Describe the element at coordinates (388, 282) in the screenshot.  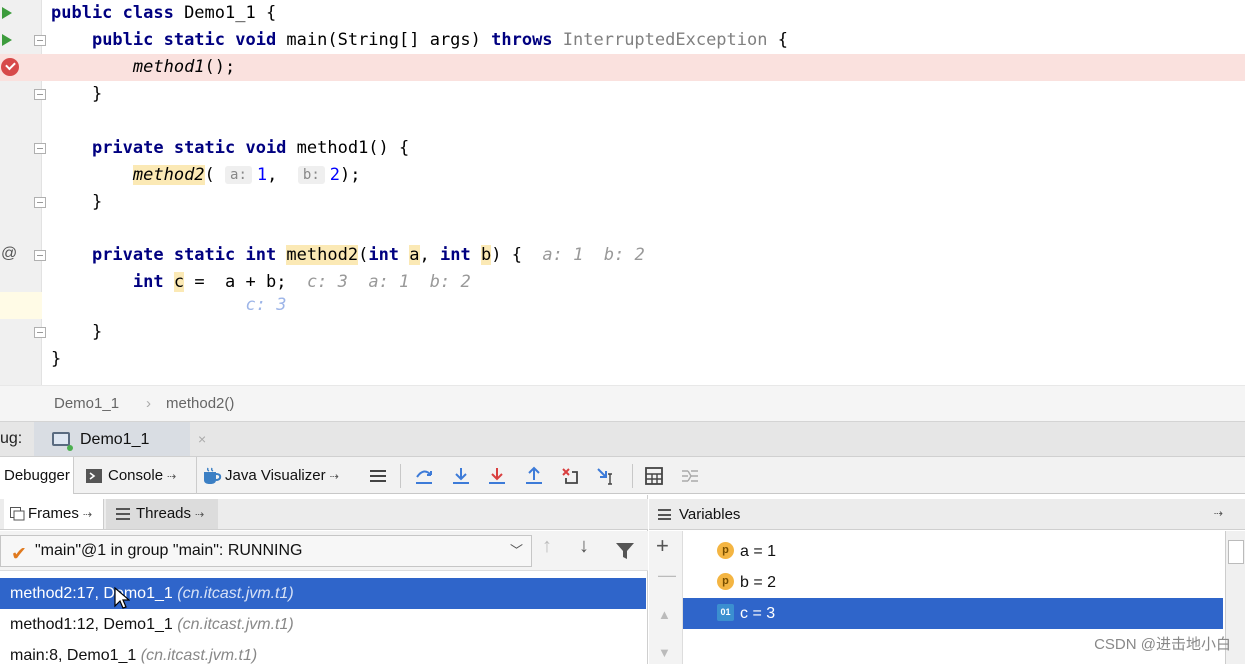
I see `inline-debug-values: c: 3 a: 1 b: 2` at that location.